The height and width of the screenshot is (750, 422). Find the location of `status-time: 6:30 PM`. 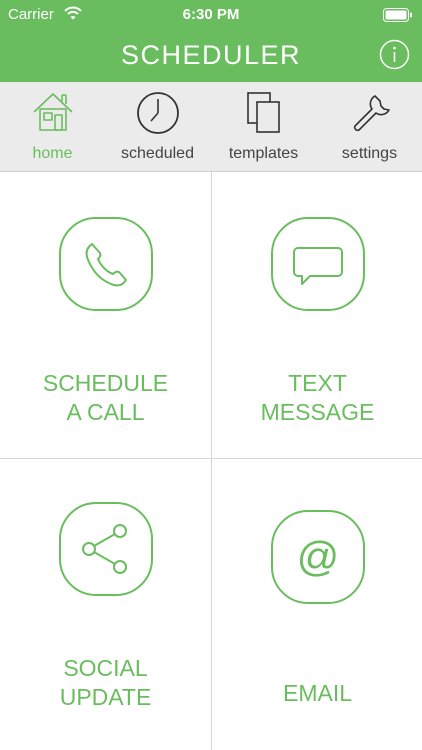

status-time: 6:30 PM is located at coordinates (211, 14).